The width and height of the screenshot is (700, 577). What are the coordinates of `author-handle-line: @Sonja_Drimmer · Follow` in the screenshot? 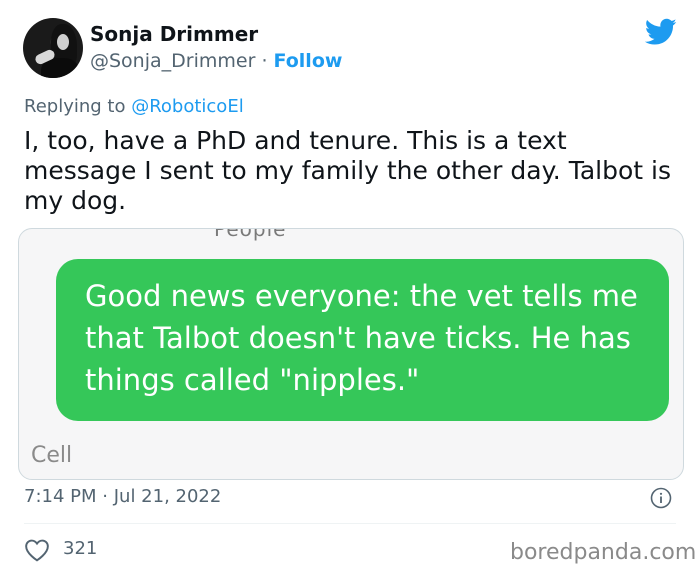 It's located at (216, 61).